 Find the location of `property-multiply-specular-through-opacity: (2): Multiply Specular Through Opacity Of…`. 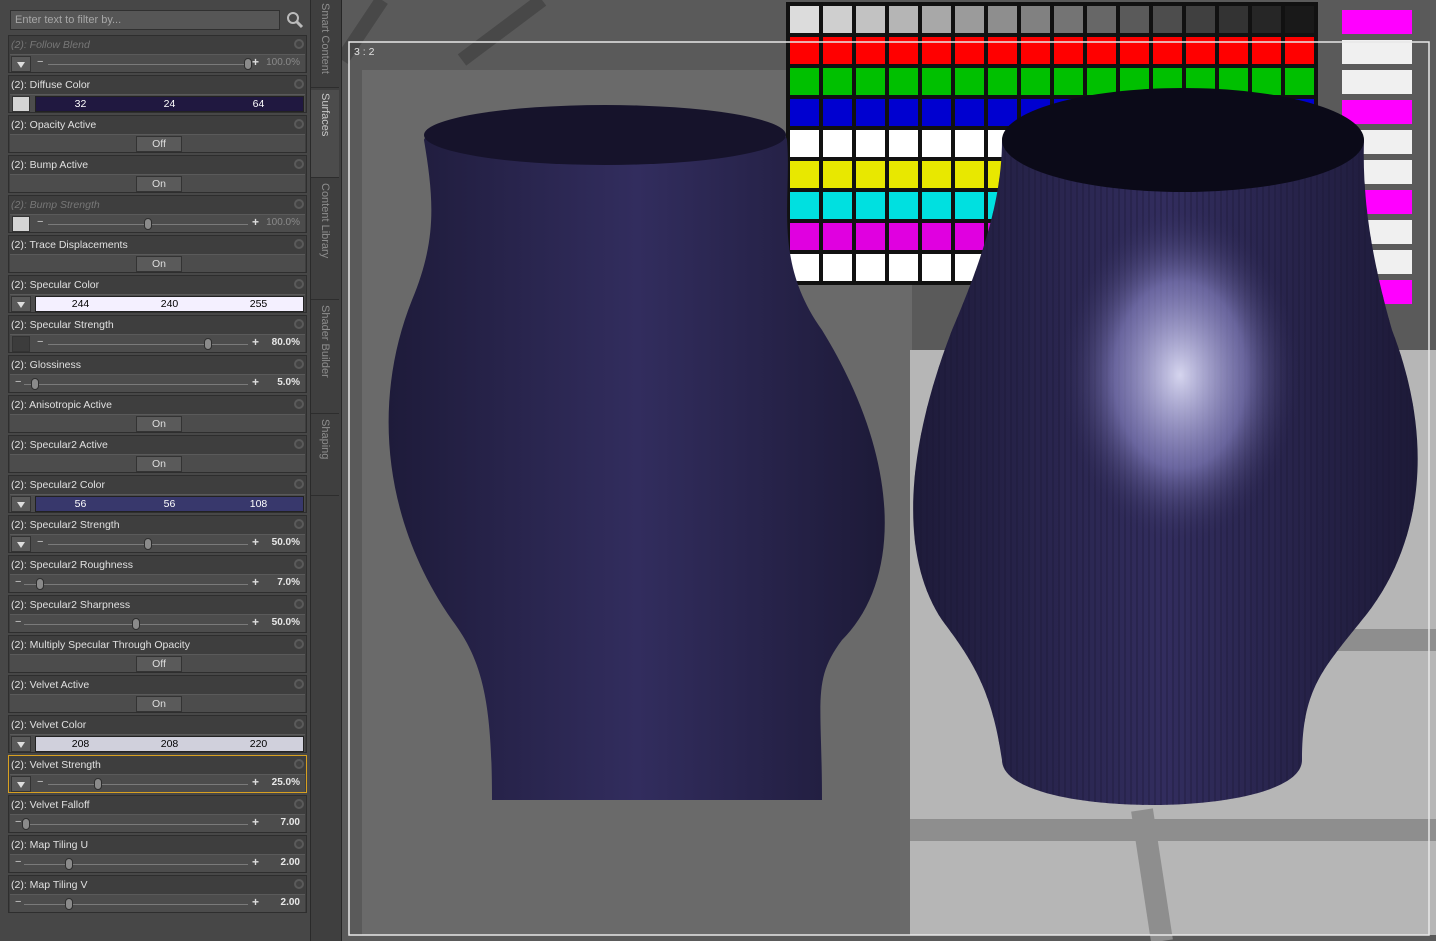

property-multiply-specular-through-opacity: (2): Multiply Specular Through Opacity Of… is located at coordinates (157, 654).